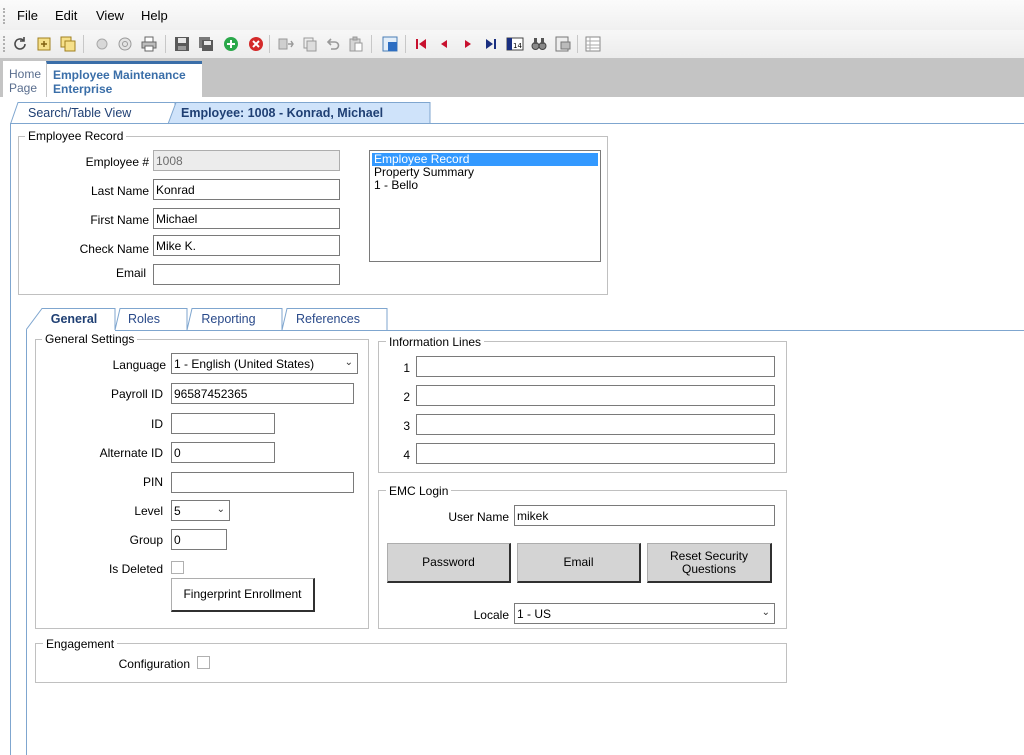 This screenshot has width=1024, height=755. What do you see at coordinates (144, 319) in the screenshot?
I see `tab-roles: Roles` at bounding box center [144, 319].